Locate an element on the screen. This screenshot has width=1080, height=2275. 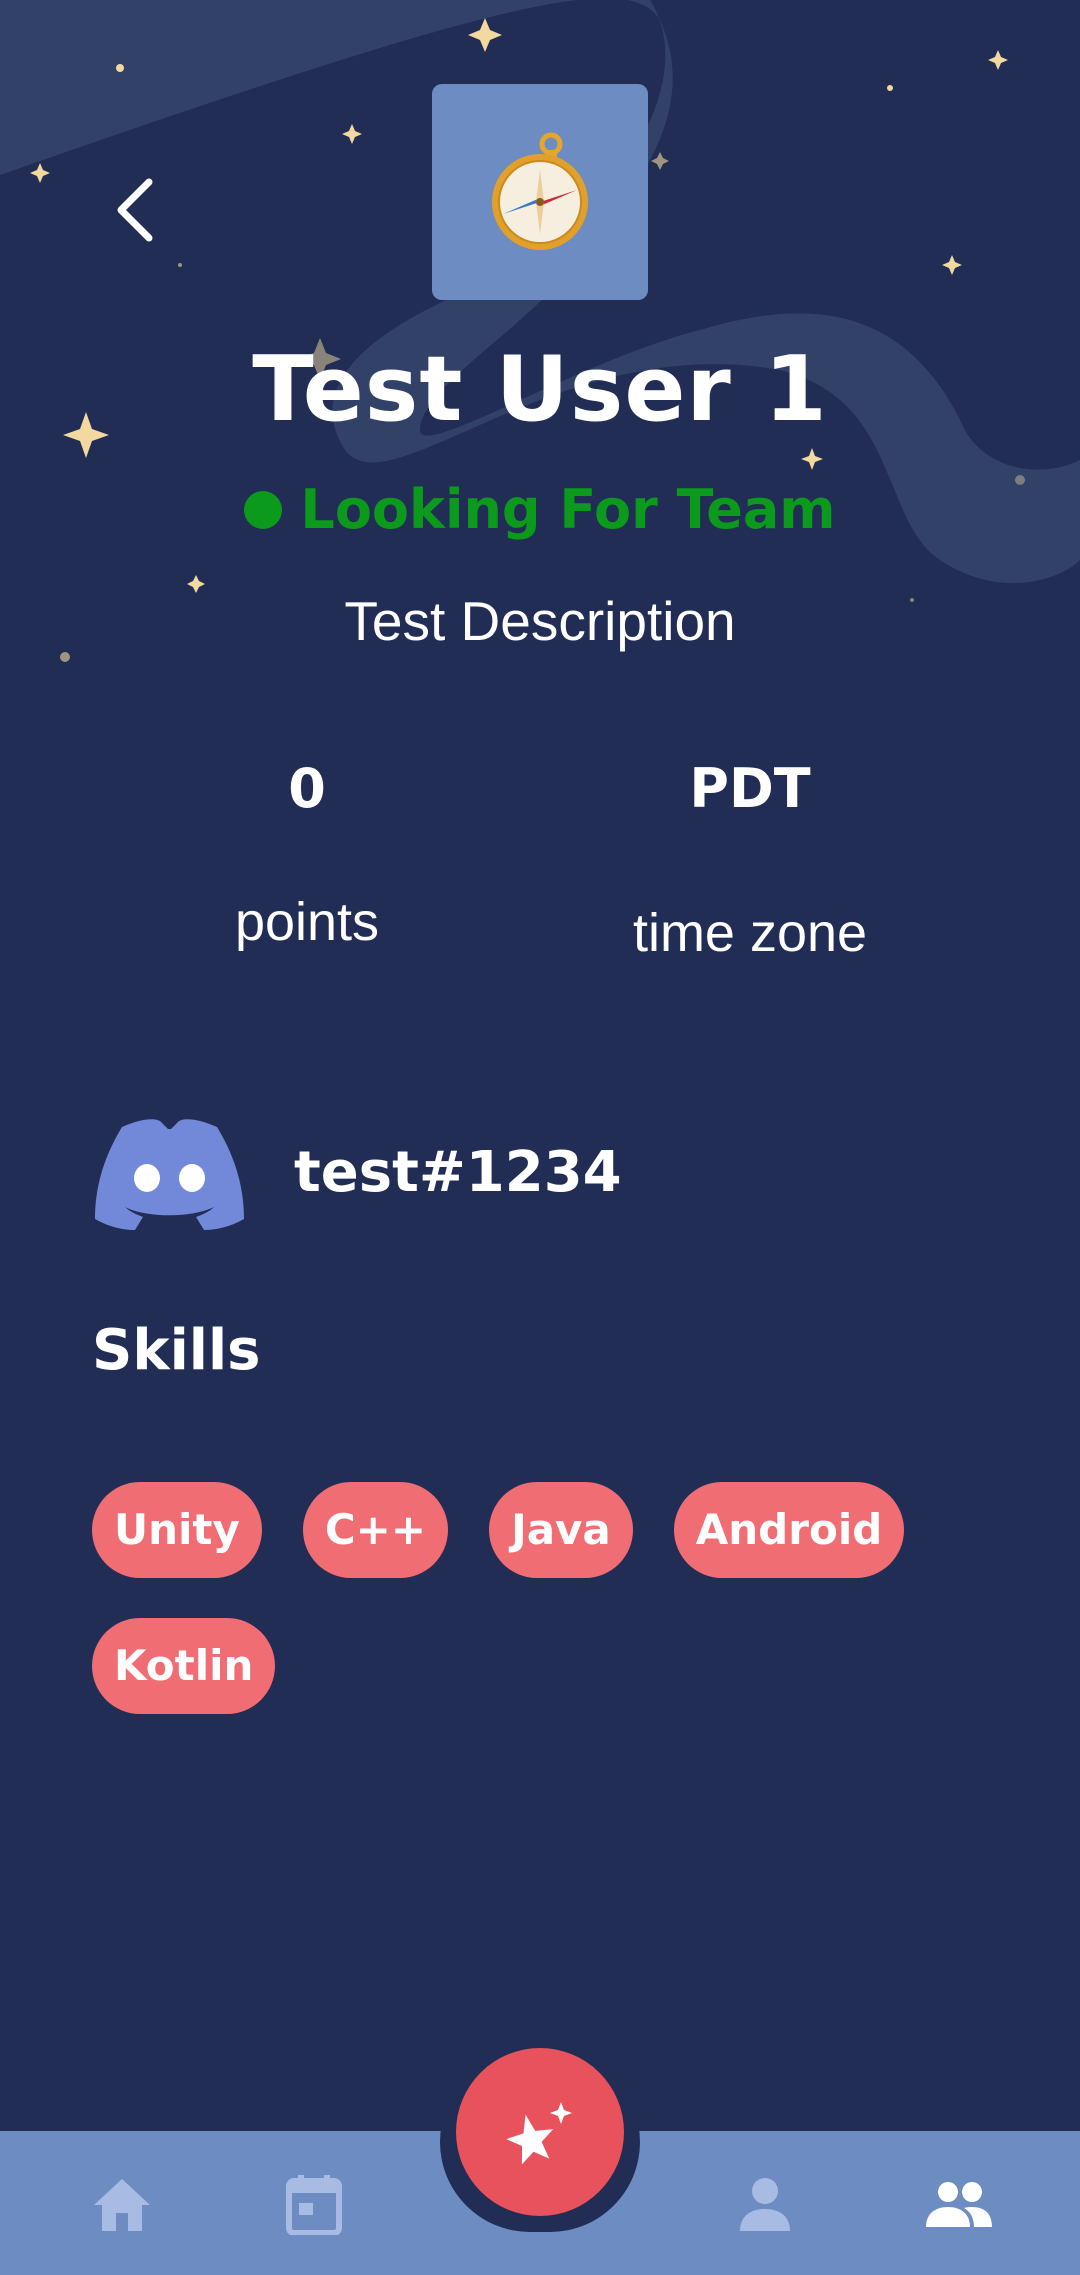
nav-events is located at coordinates (314, 2205).